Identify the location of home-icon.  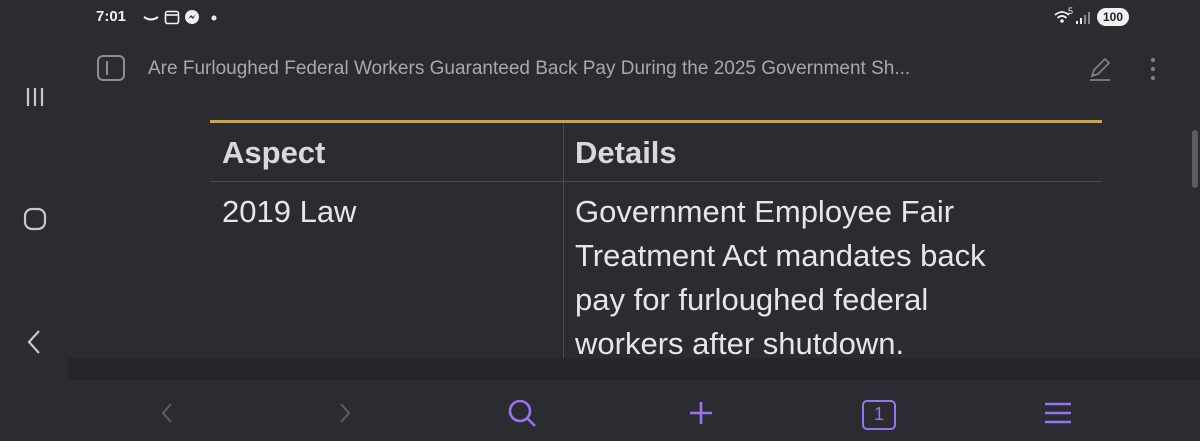
(35, 219).